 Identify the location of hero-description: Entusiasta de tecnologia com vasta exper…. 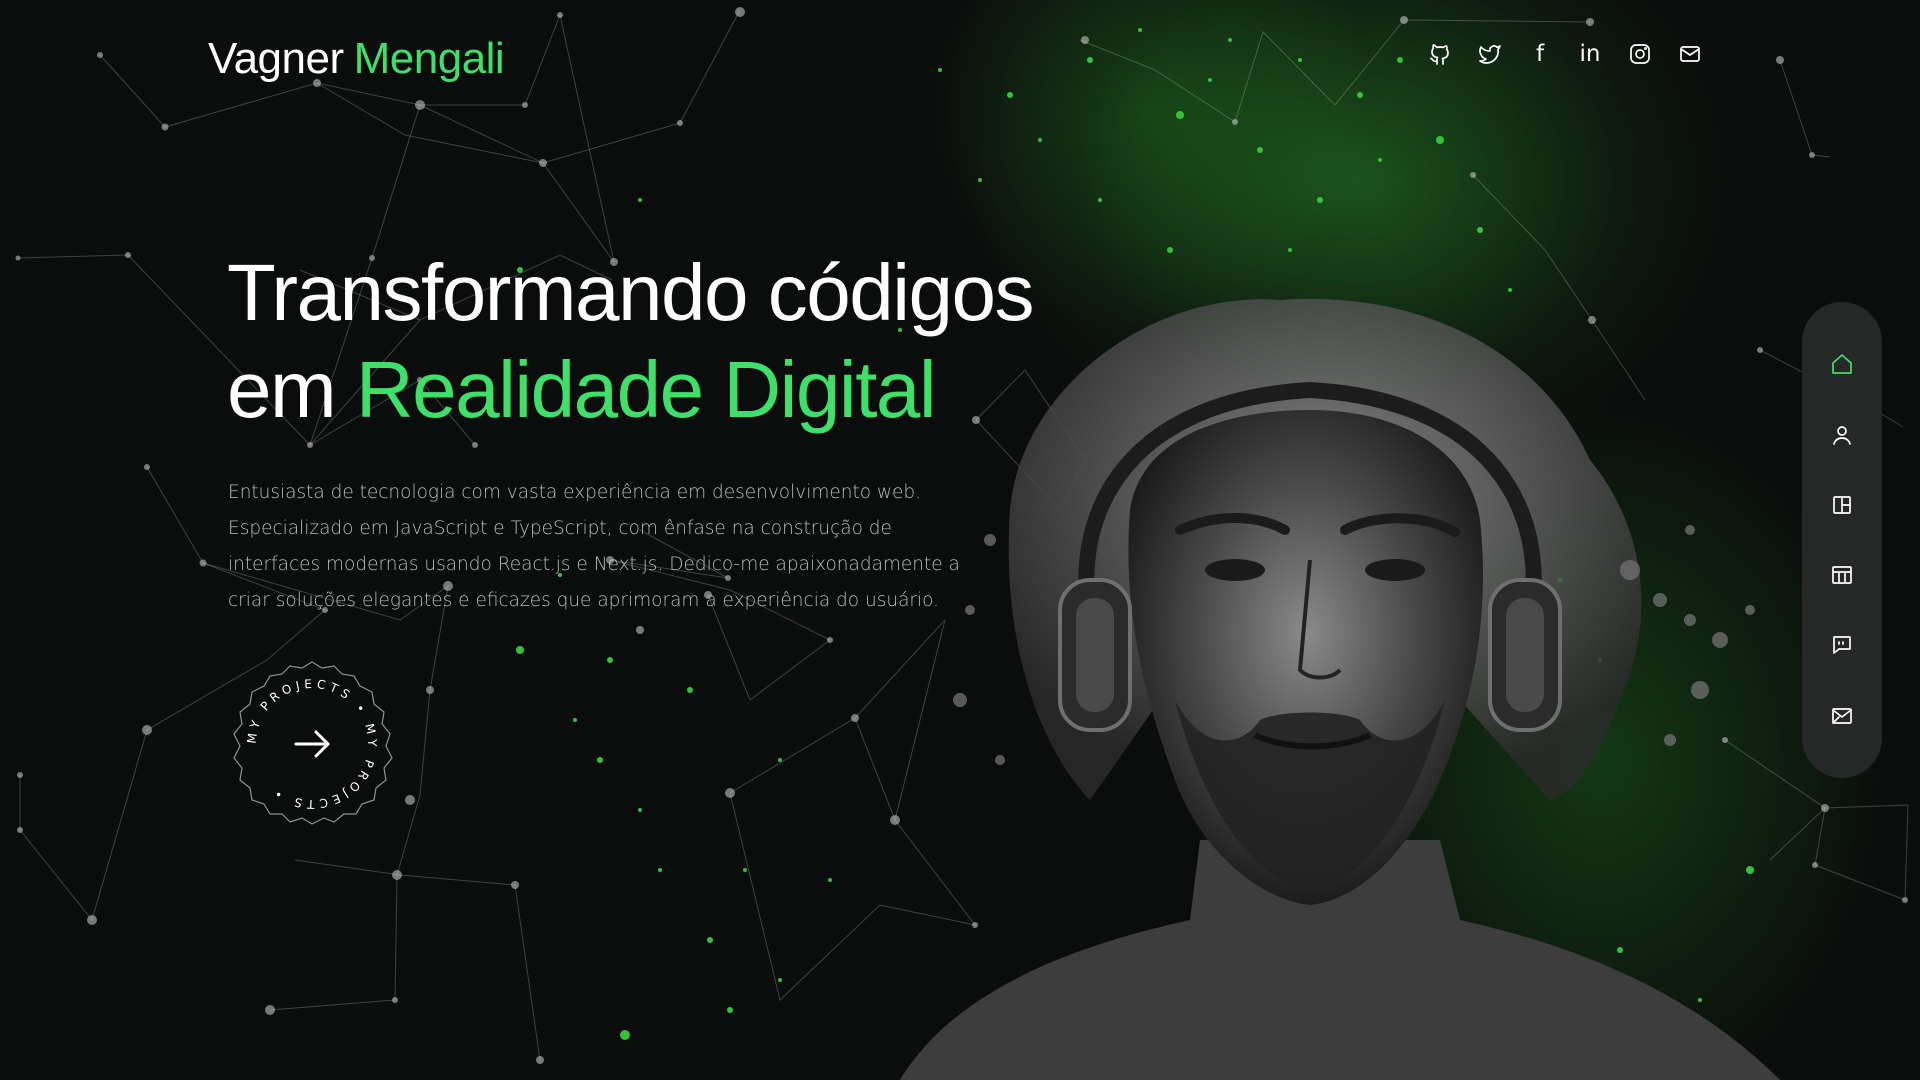
(594, 546).